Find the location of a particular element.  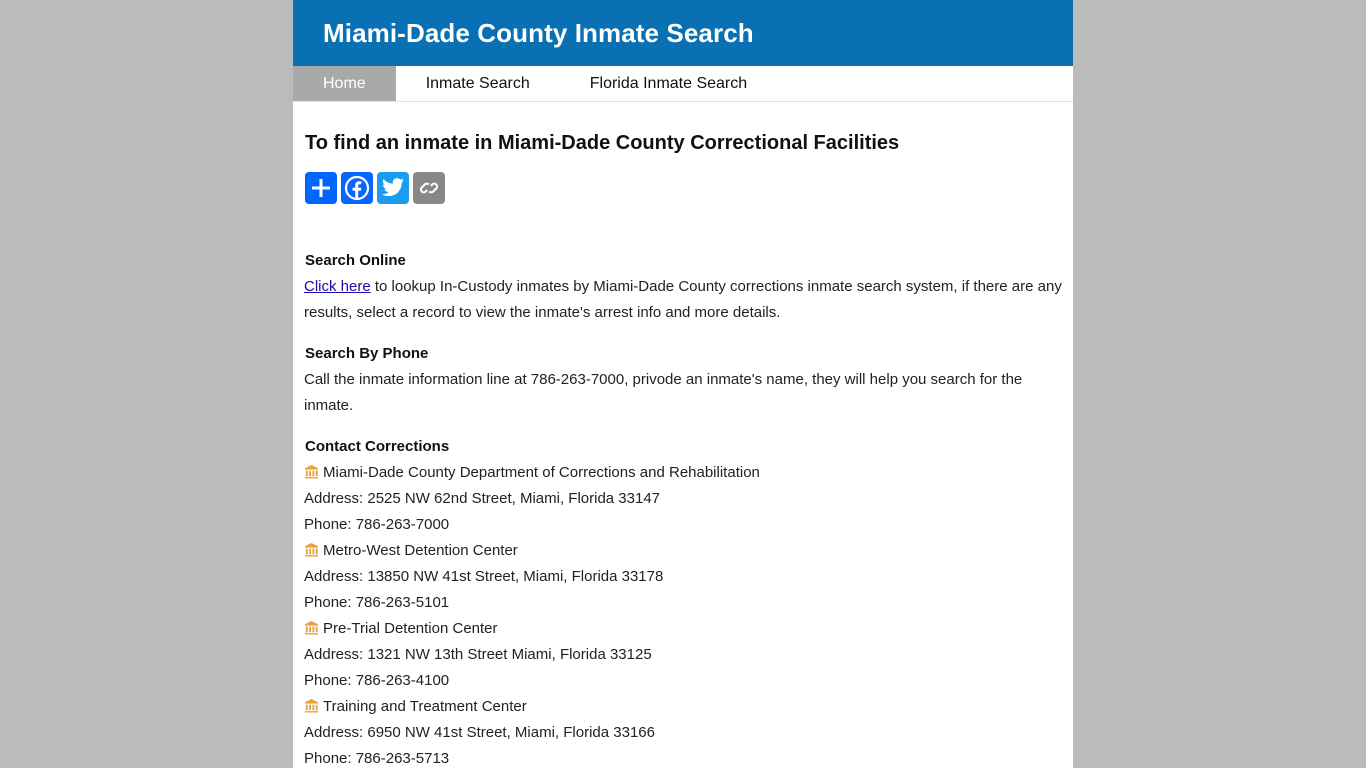

copy-link-icon is located at coordinates (429, 188).